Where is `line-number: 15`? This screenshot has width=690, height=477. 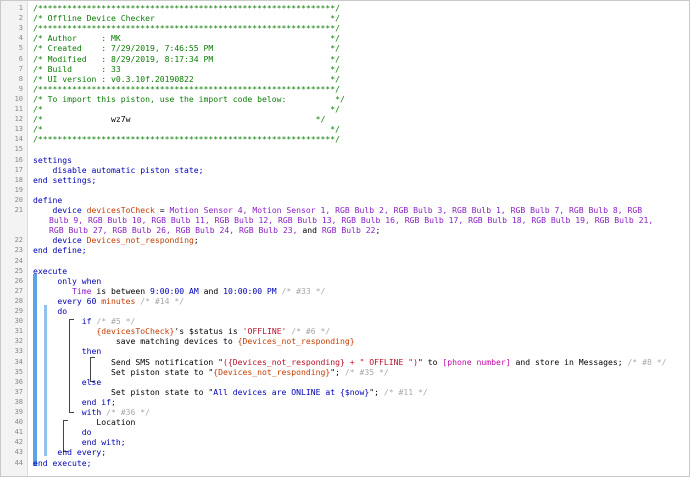 line-number: 15 is located at coordinates (18, 149).